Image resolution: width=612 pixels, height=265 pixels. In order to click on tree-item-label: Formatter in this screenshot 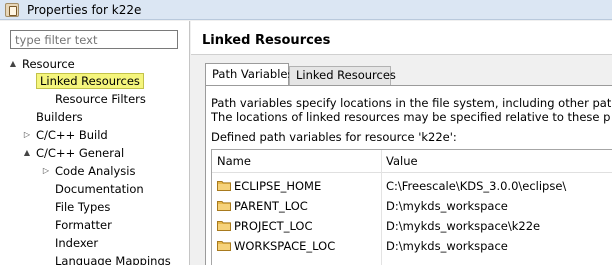, I will do `click(83, 225)`.